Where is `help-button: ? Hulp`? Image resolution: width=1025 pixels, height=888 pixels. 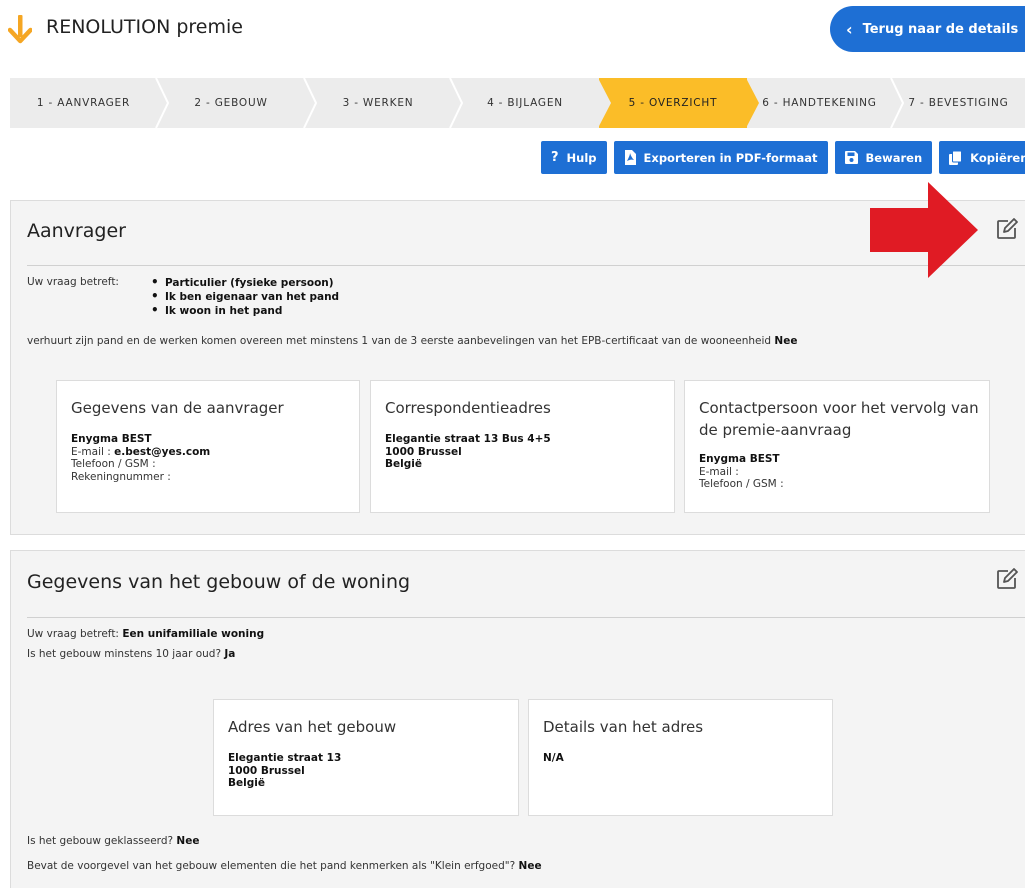 help-button: ? Hulp is located at coordinates (574, 157).